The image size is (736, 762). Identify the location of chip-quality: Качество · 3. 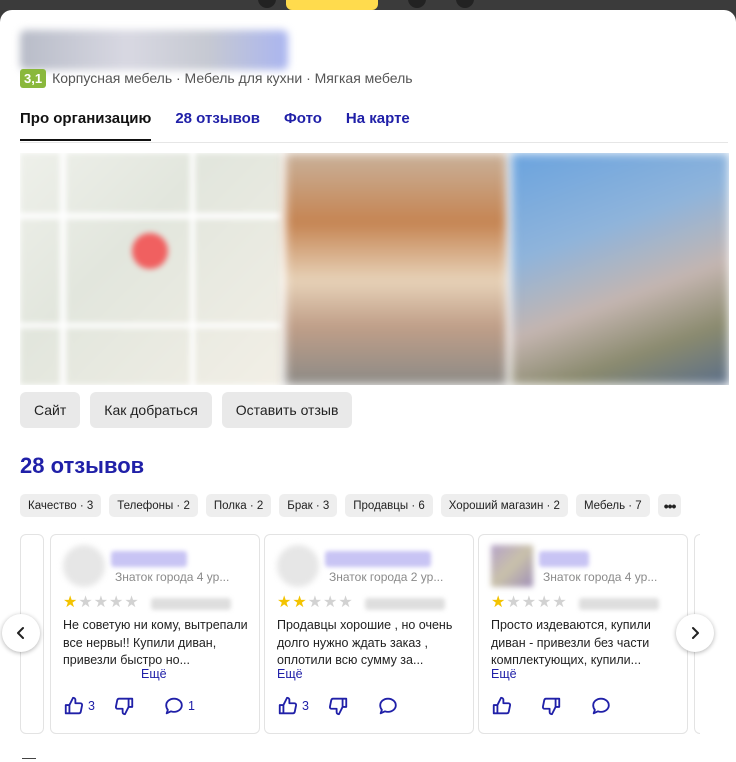
(61, 505).